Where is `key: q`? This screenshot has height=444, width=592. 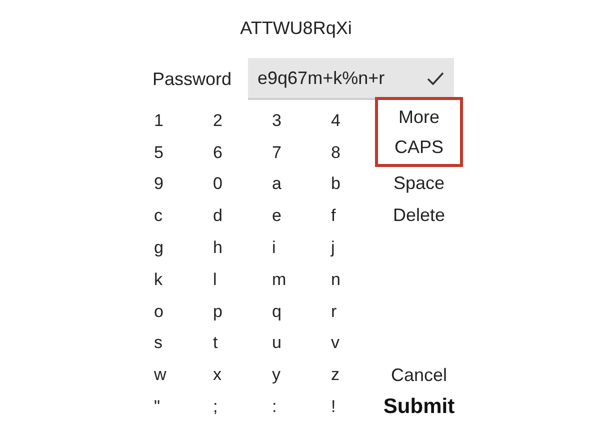
key: q is located at coordinates (277, 312).